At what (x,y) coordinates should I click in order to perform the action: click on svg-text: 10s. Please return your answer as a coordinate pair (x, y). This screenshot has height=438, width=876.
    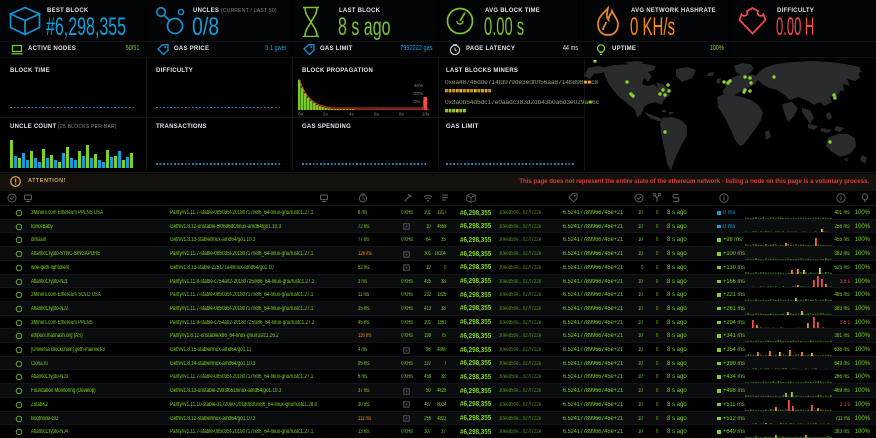
    Looking at the image, I should click on (426, 114).